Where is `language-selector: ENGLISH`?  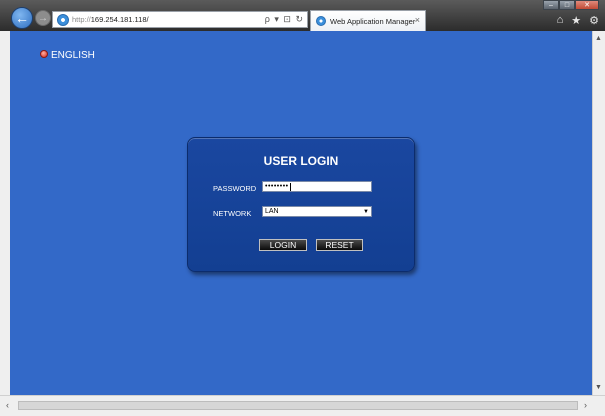
language-selector: ENGLISH is located at coordinates (67, 55).